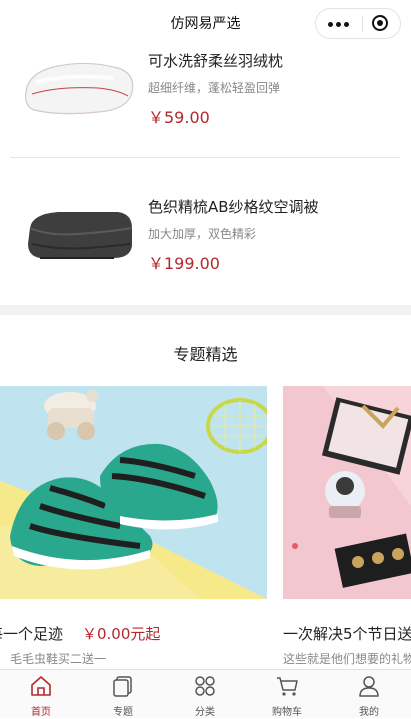 Image resolution: width=411 pixels, height=719 pixels. What do you see at coordinates (122, 686) in the screenshot?
I see `topic-icon` at bounding box center [122, 686].